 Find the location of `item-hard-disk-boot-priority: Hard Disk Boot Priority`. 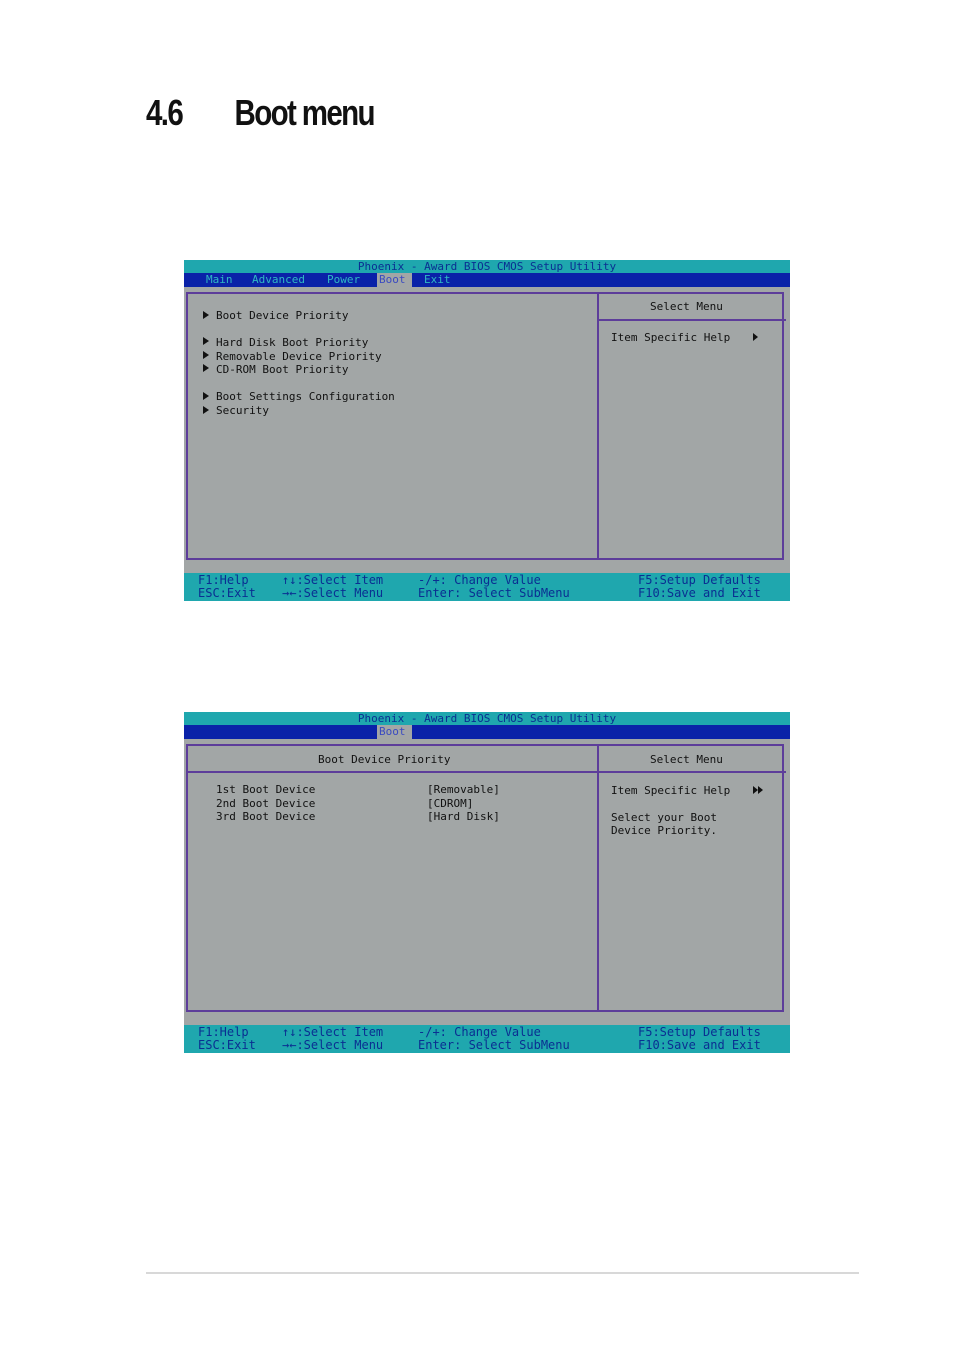

item-hard-disk-boot-priority: Hard Disk Boot Priority is located at coordinates (292, 342).